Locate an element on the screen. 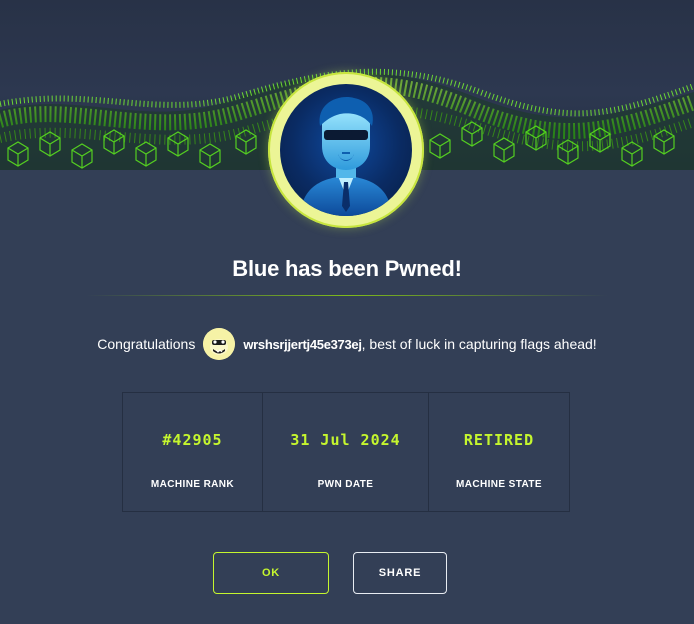  stat-machine-state: RETIRED MACHINE STATE is located at coordinates (499, 452).